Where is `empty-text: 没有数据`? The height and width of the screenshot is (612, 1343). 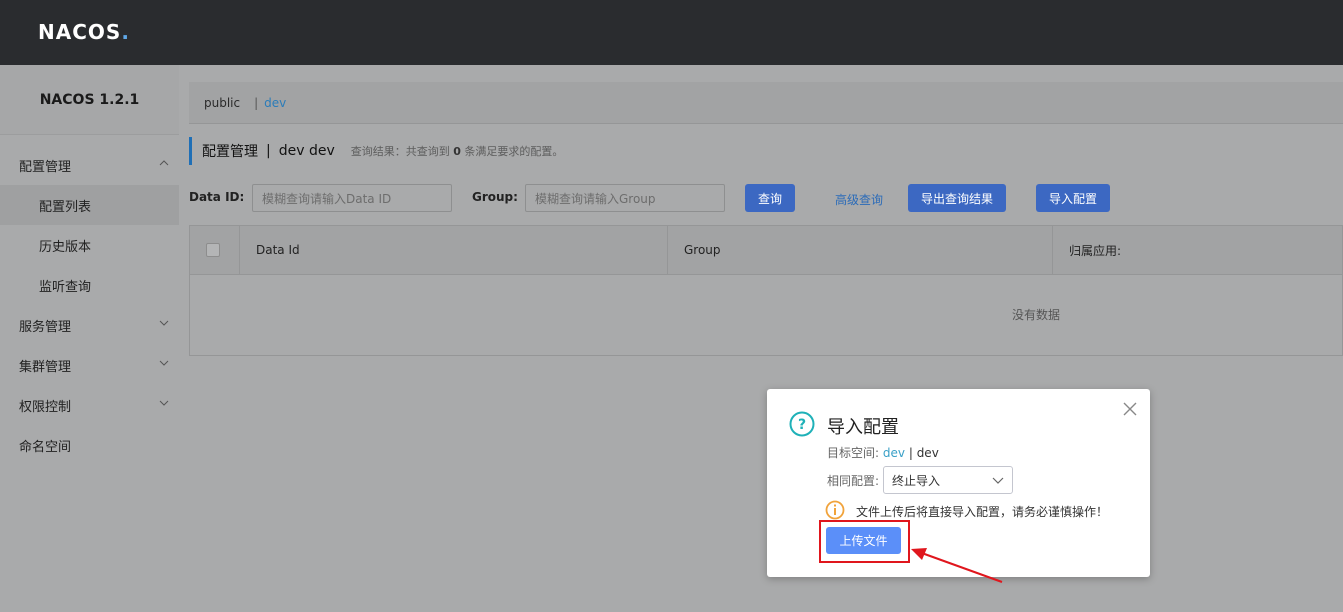 empty-text: 没有数据 is located at coordinates (1035, 315).